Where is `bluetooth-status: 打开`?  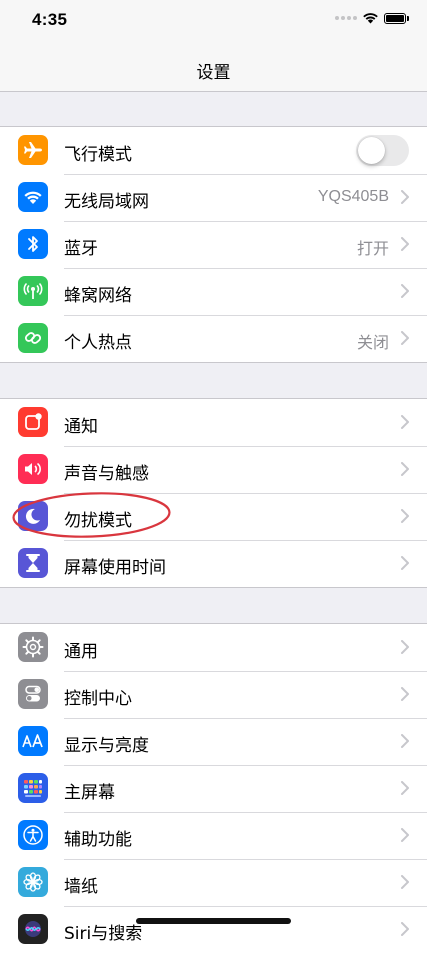
bluetooth-status: 打开 is located at coordinates (372, 249).